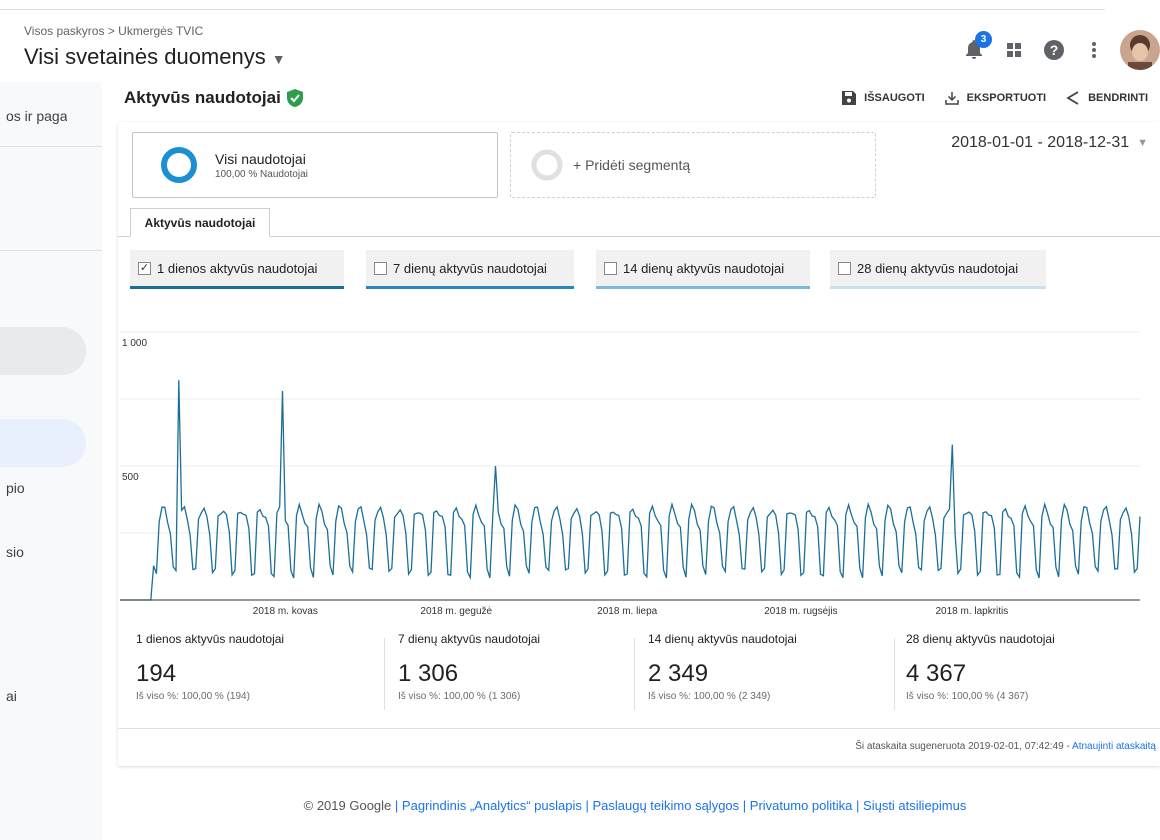 This screenshot has width=1160, height=840. What do you see at coordinates (914, 805) in the screenshot?
I see `footer-link-feedback: Siųsti atsiliepimus` at bounding box center [914, 805].